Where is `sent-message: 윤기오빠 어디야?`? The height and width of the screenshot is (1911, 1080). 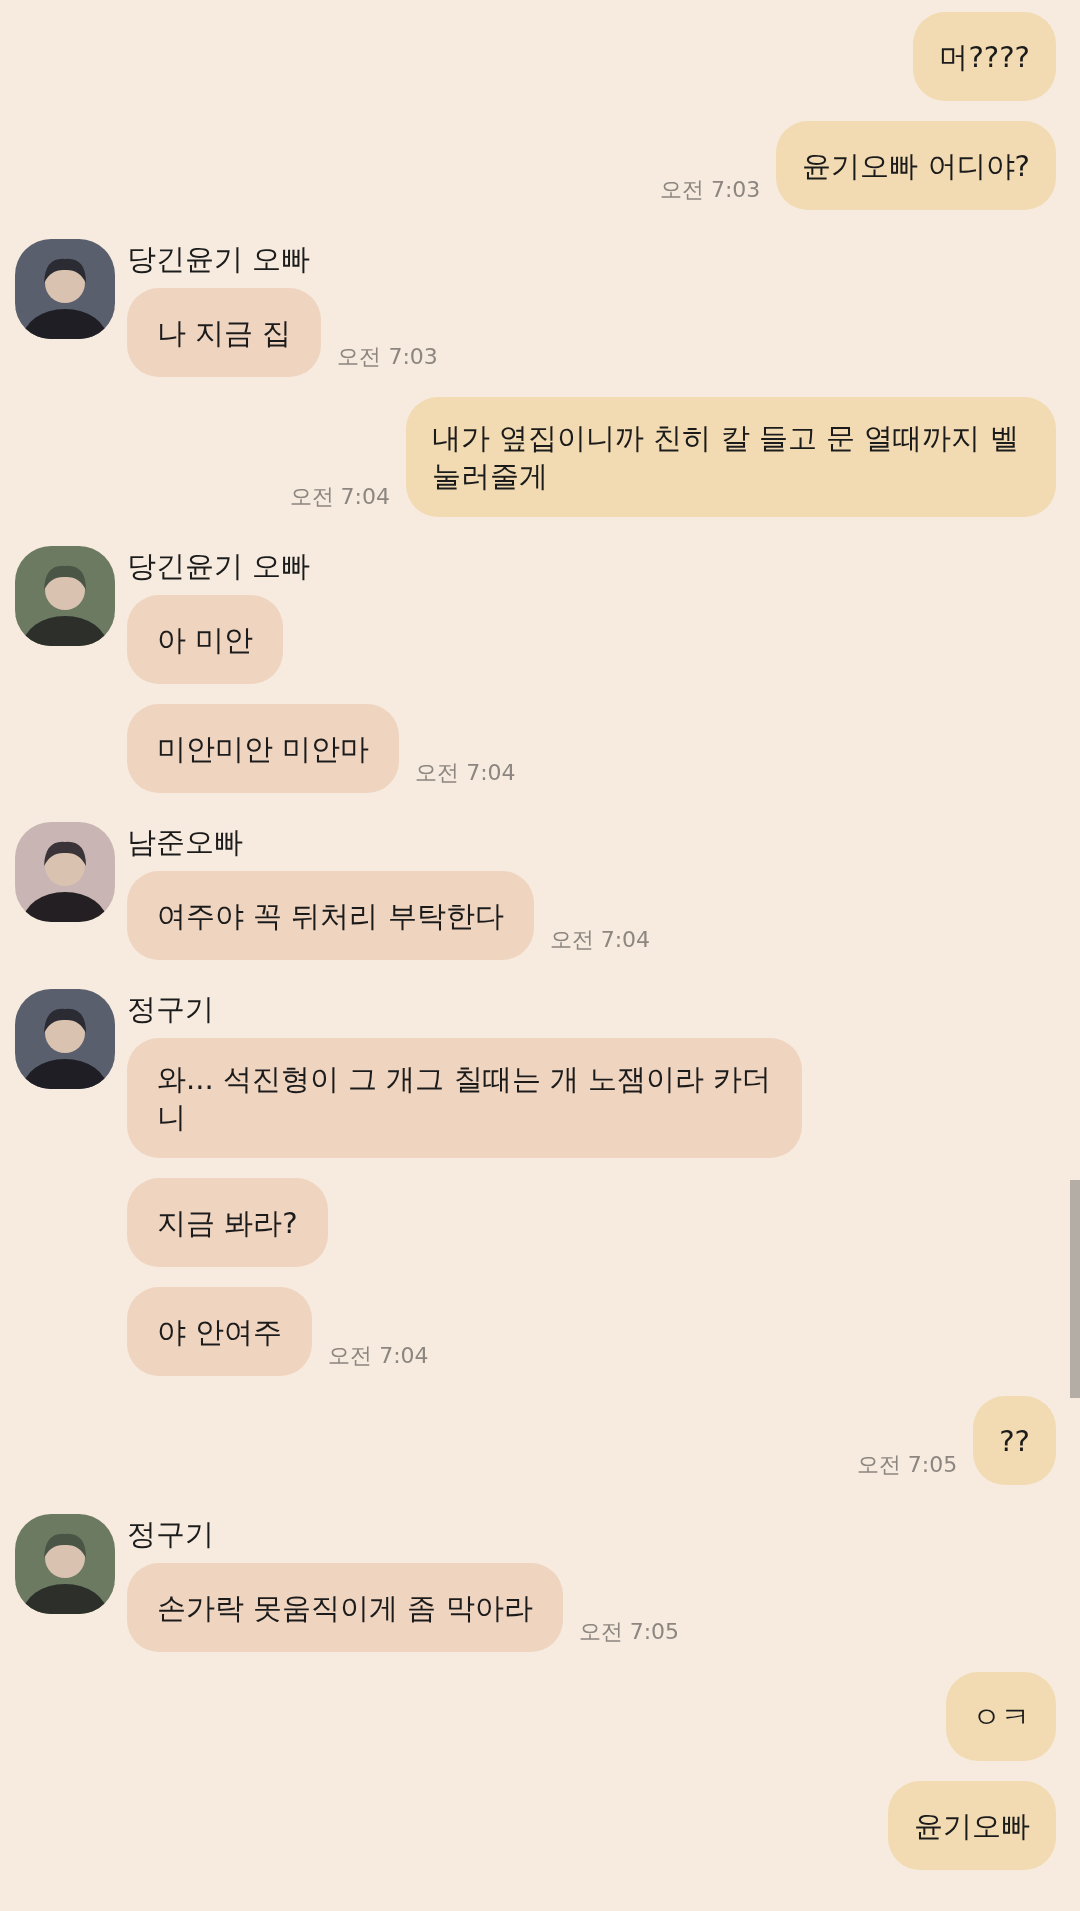 sent-message: 윤기오빠 어디야? is located at coordinates (916, 165).